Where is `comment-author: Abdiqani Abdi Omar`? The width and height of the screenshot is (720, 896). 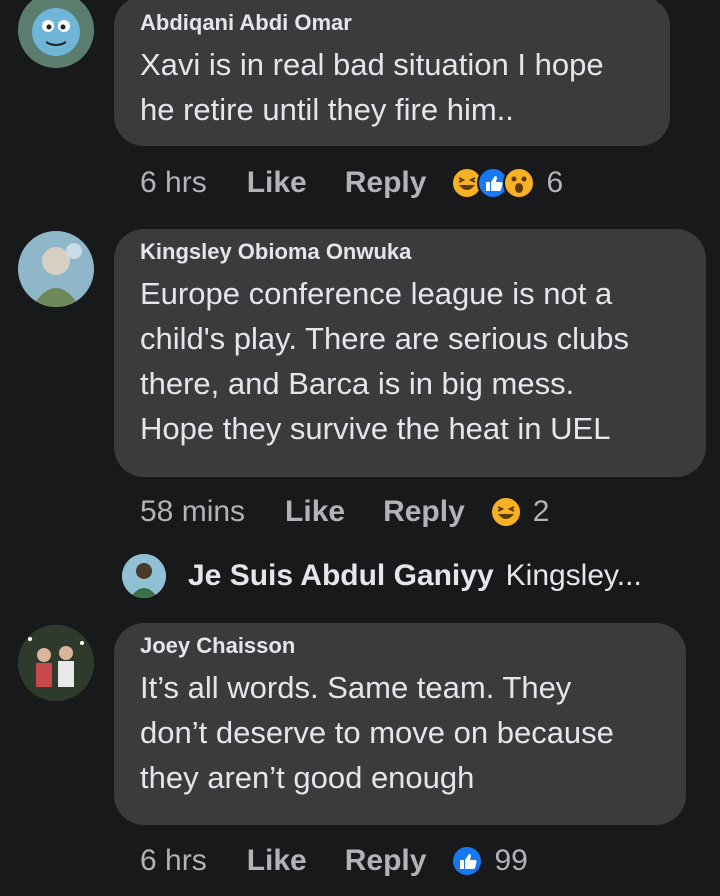 comment-author: Abdiqani Abdi Omar is located at coordinates (392, 23).